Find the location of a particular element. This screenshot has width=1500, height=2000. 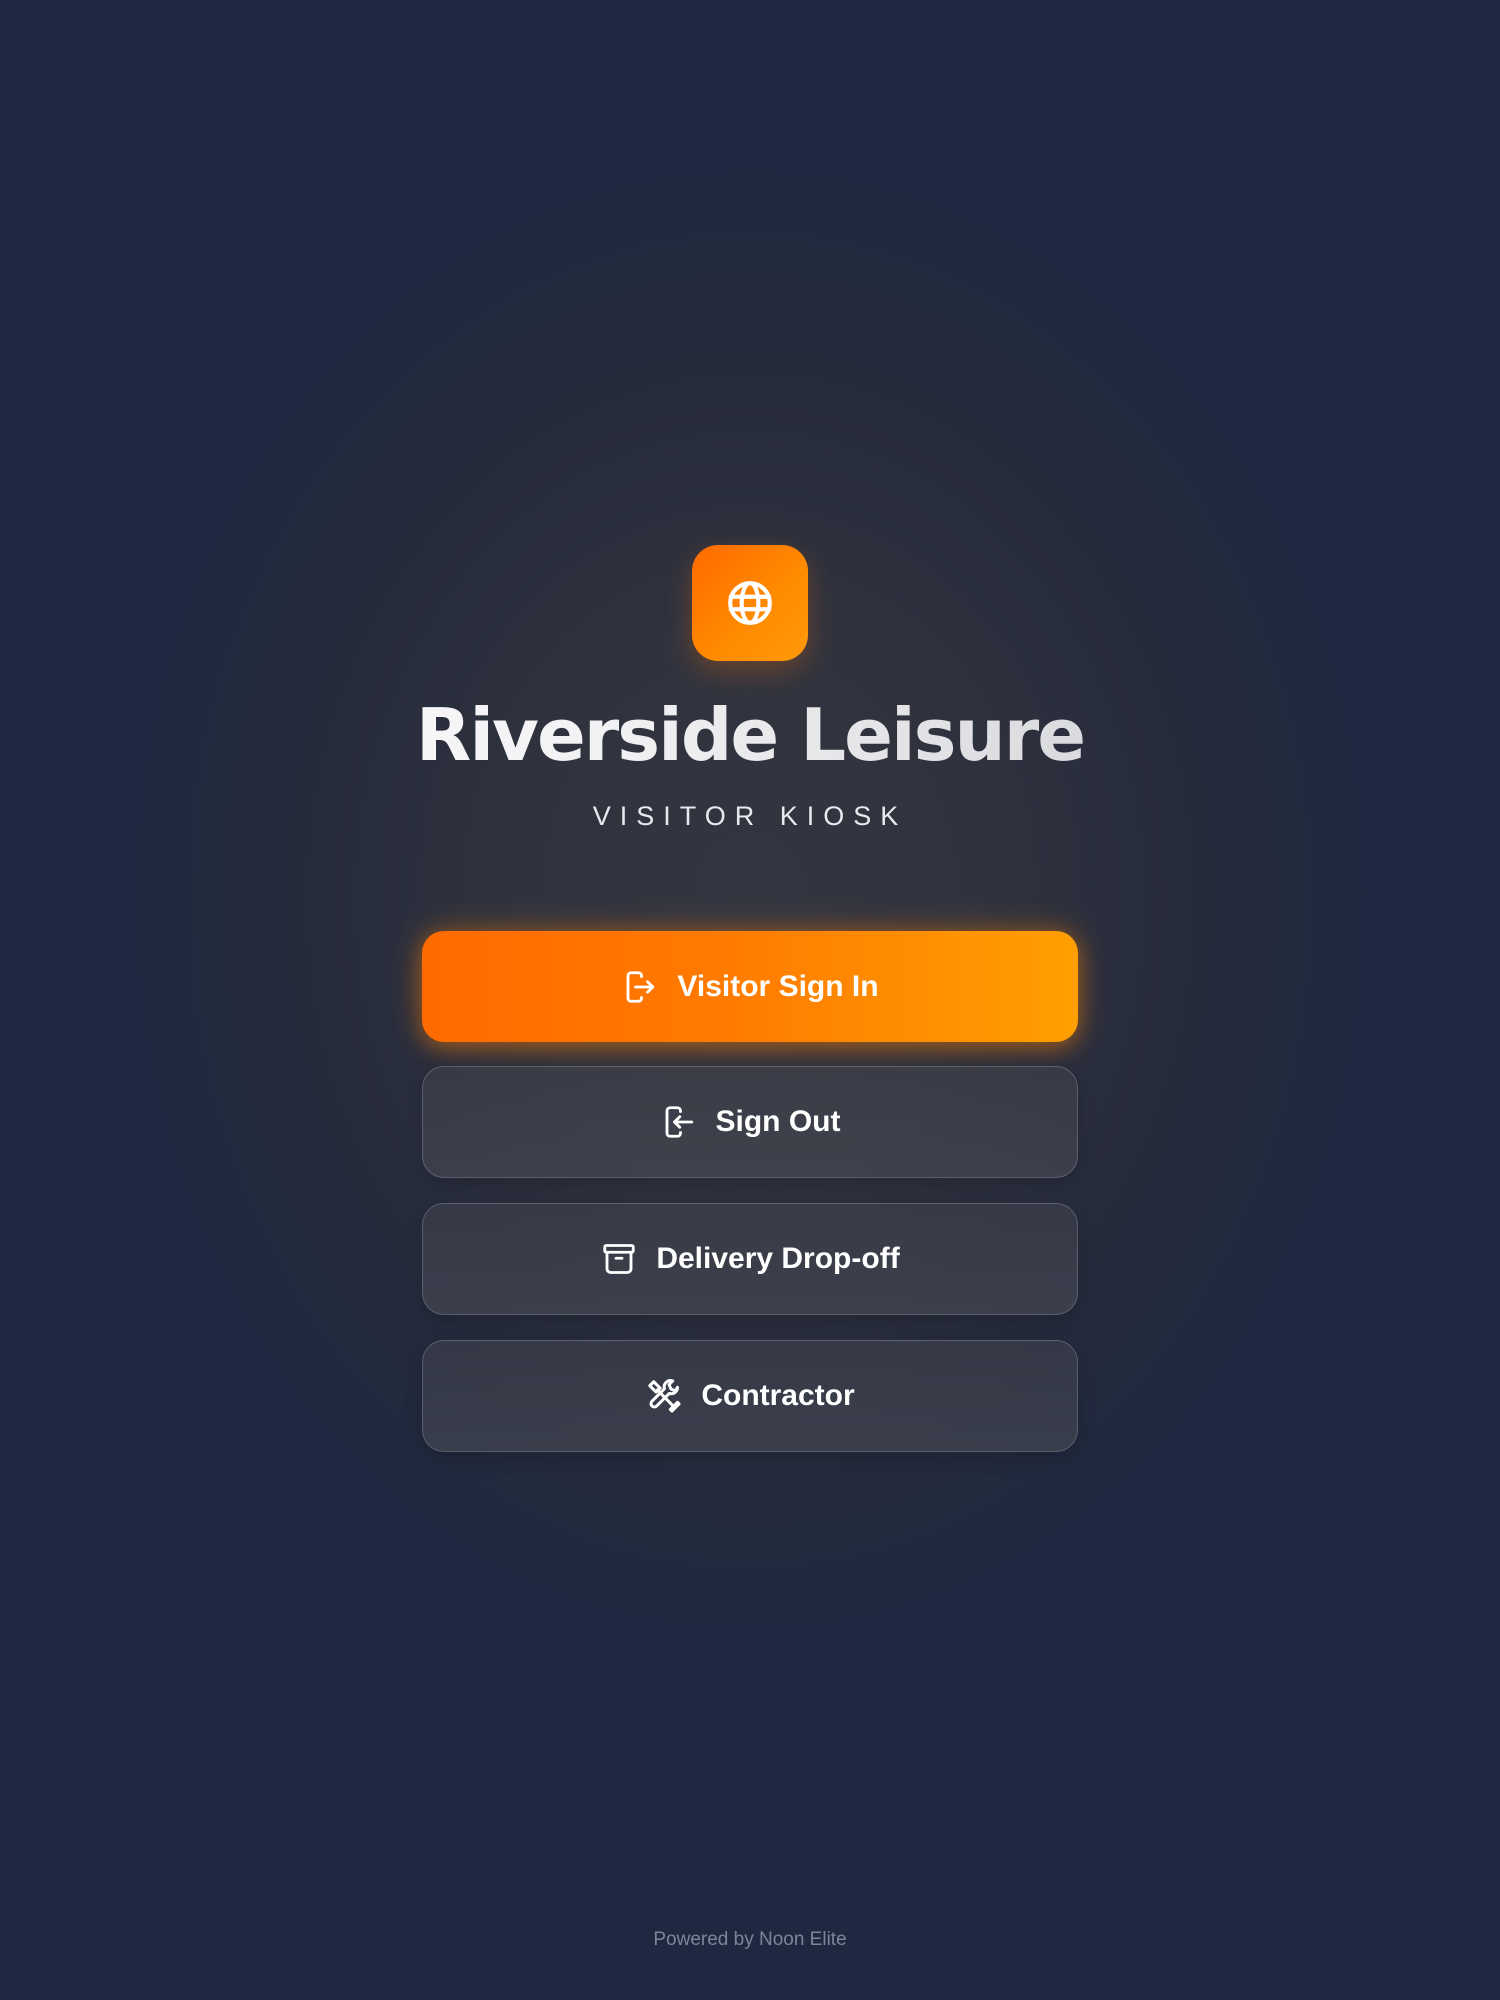

contractor-button: Contractor is located at coordinates (750, 1396).